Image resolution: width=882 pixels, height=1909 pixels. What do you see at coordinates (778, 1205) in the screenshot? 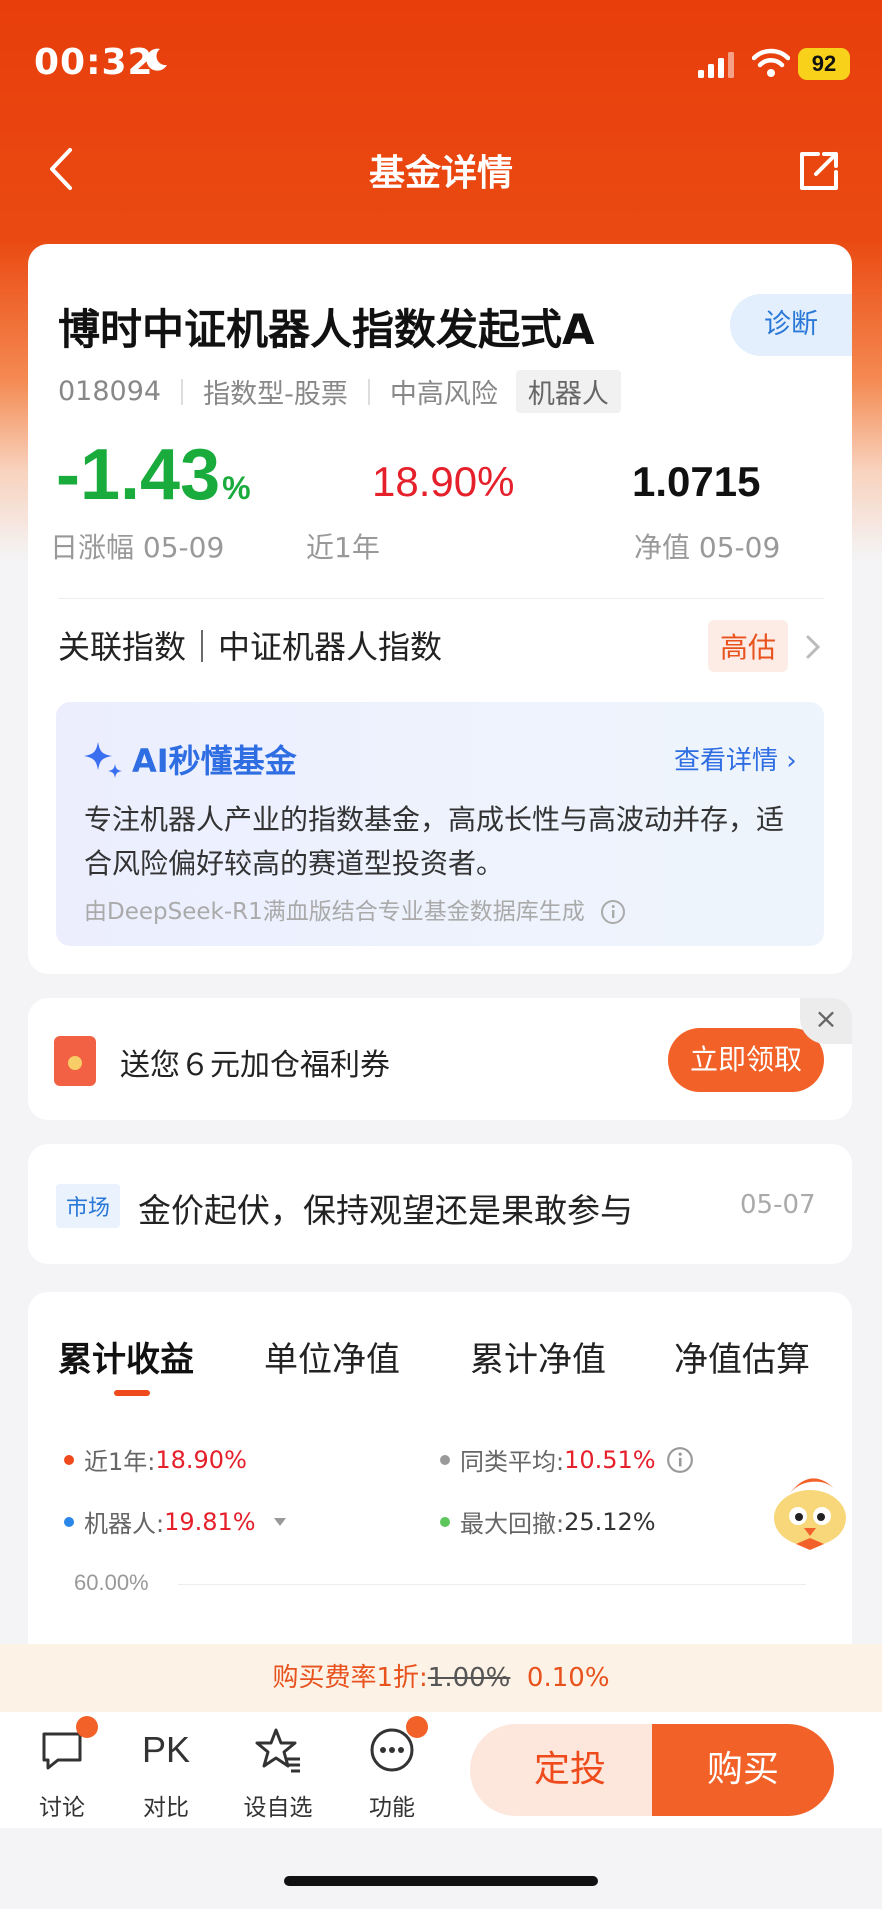
I see `news-date: 05-07` at bounding box center [778, 1205].